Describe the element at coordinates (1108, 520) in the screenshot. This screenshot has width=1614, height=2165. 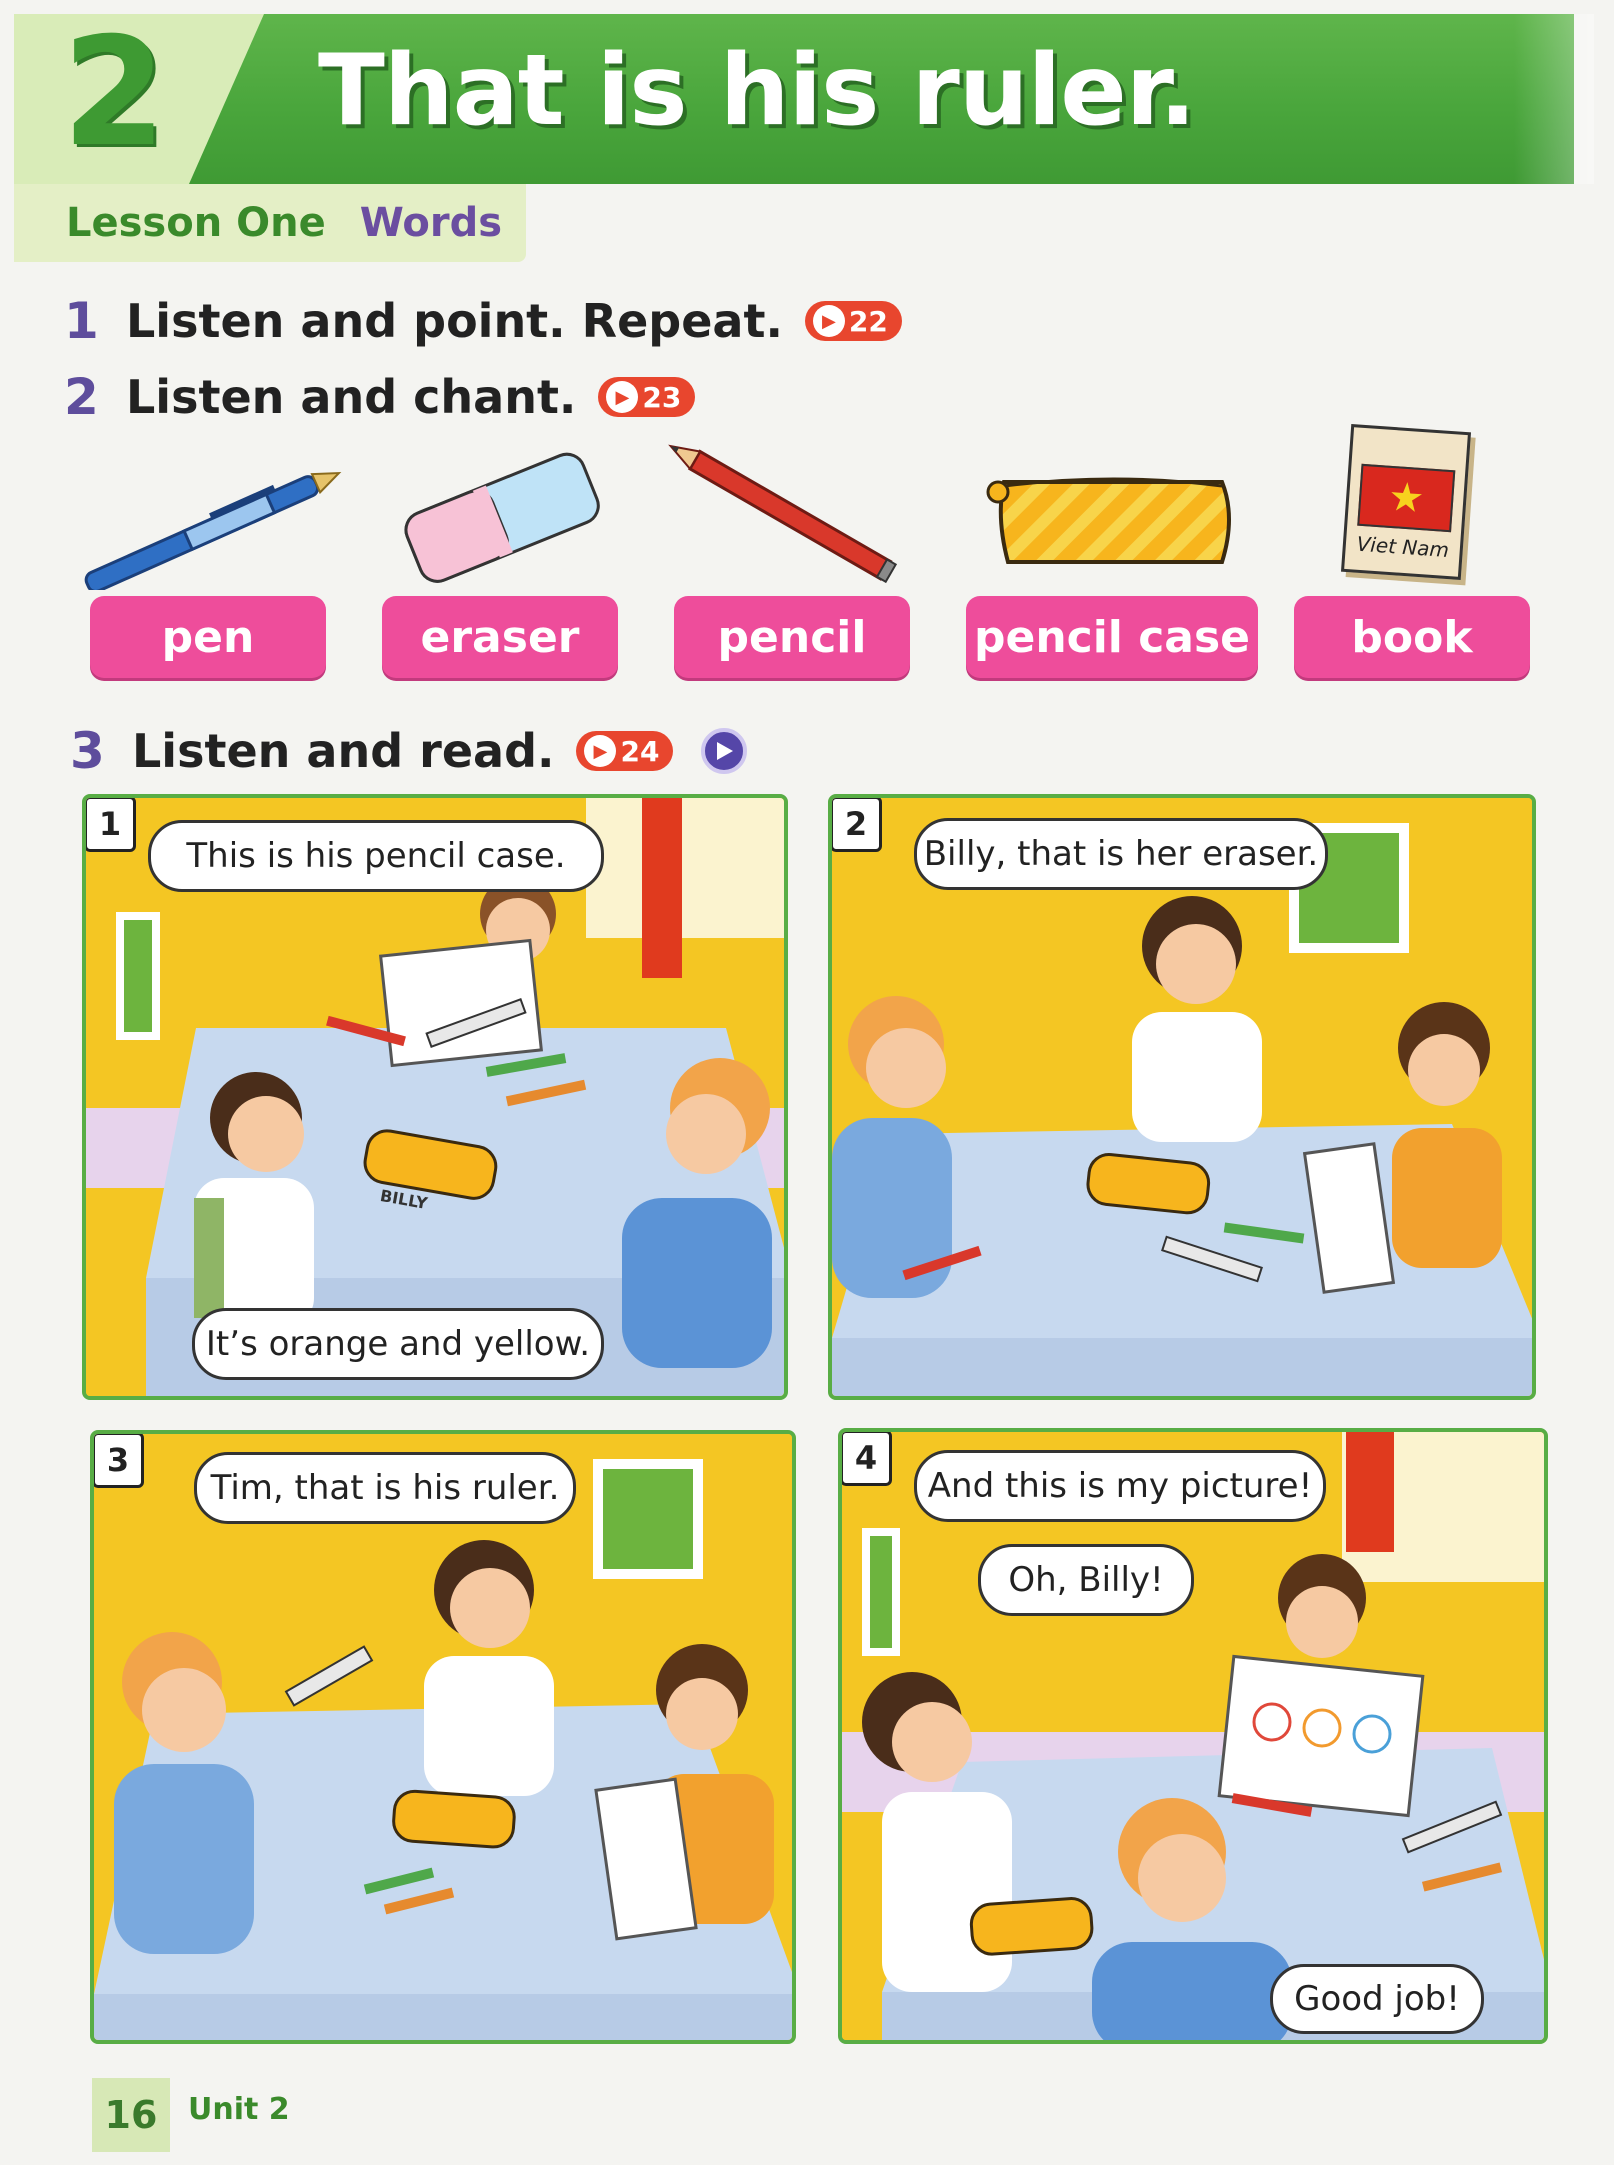
I see `pencil-case-icon` at that location.